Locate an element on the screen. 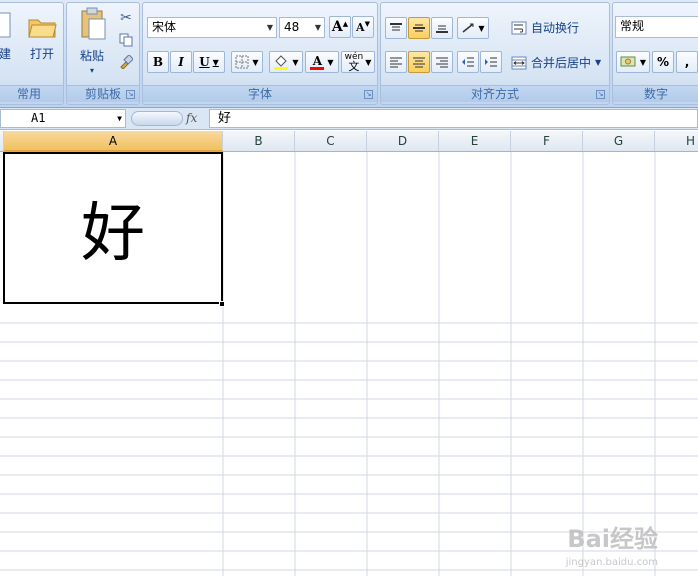  insert-function-button: fx is located at coordinates (191, 118).